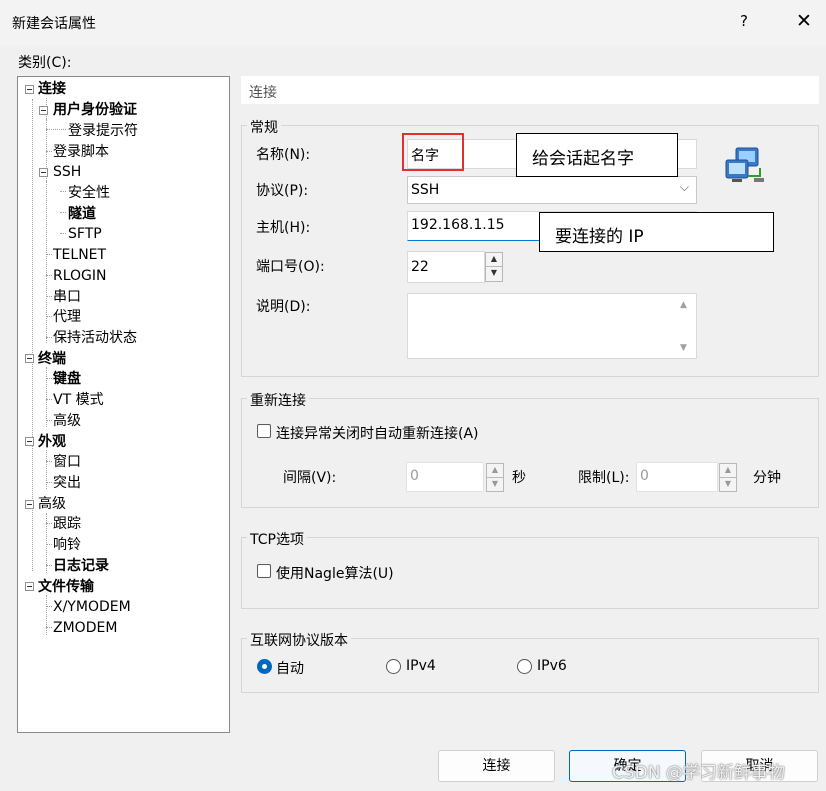 The image size is (826, 791). What do you see at coordinates (421, 666) in the screenshot?
I see `radio-ipv4-label: IPv4` at bounding box center [421, 666].